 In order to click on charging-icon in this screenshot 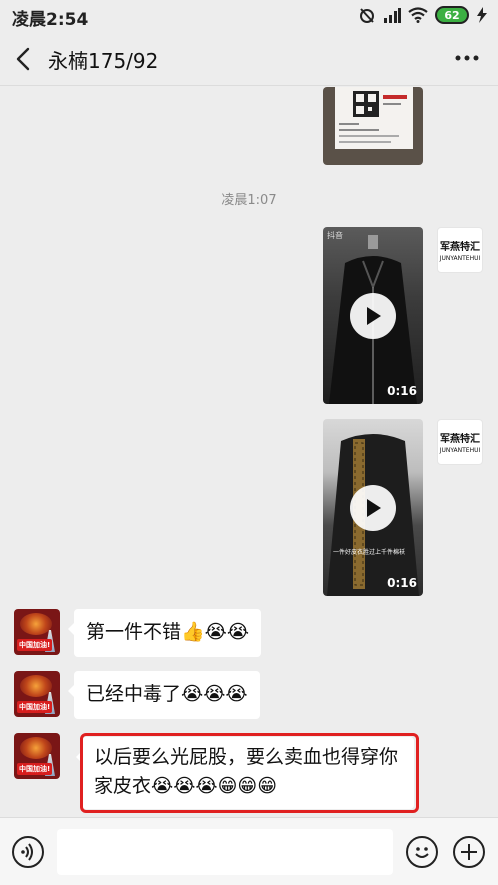, I will do `click(482, 15)`.